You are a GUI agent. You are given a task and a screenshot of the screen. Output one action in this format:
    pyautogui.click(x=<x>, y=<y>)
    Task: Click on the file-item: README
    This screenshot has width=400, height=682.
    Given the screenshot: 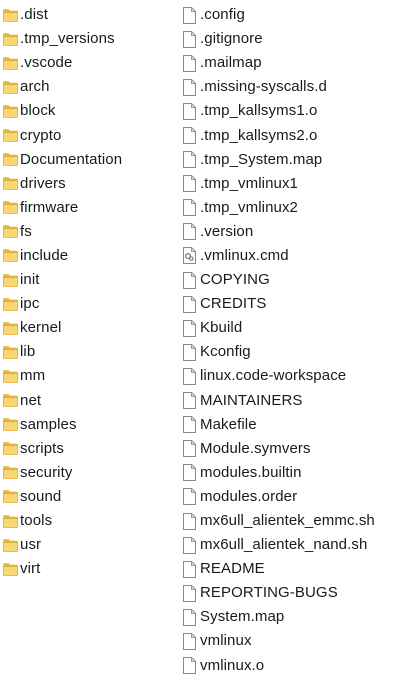 What is the action you would take?
    pyautogui.click(x=290, y=569)
    